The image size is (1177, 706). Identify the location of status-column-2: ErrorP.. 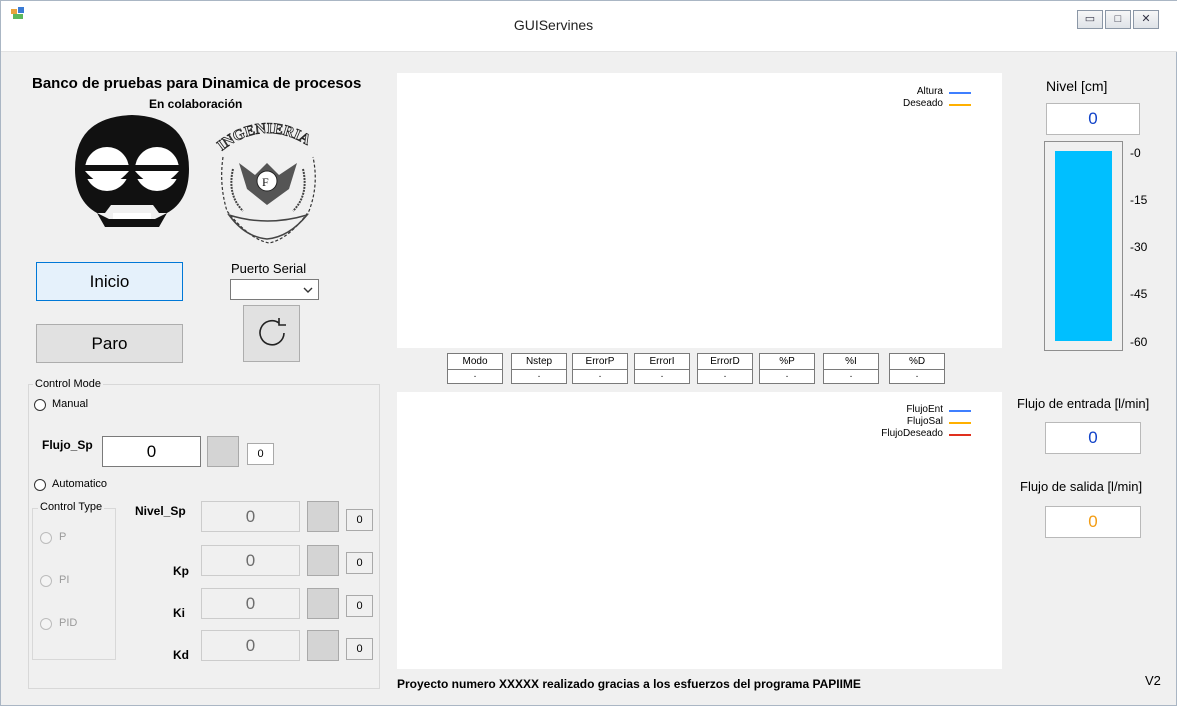
(600, 368).